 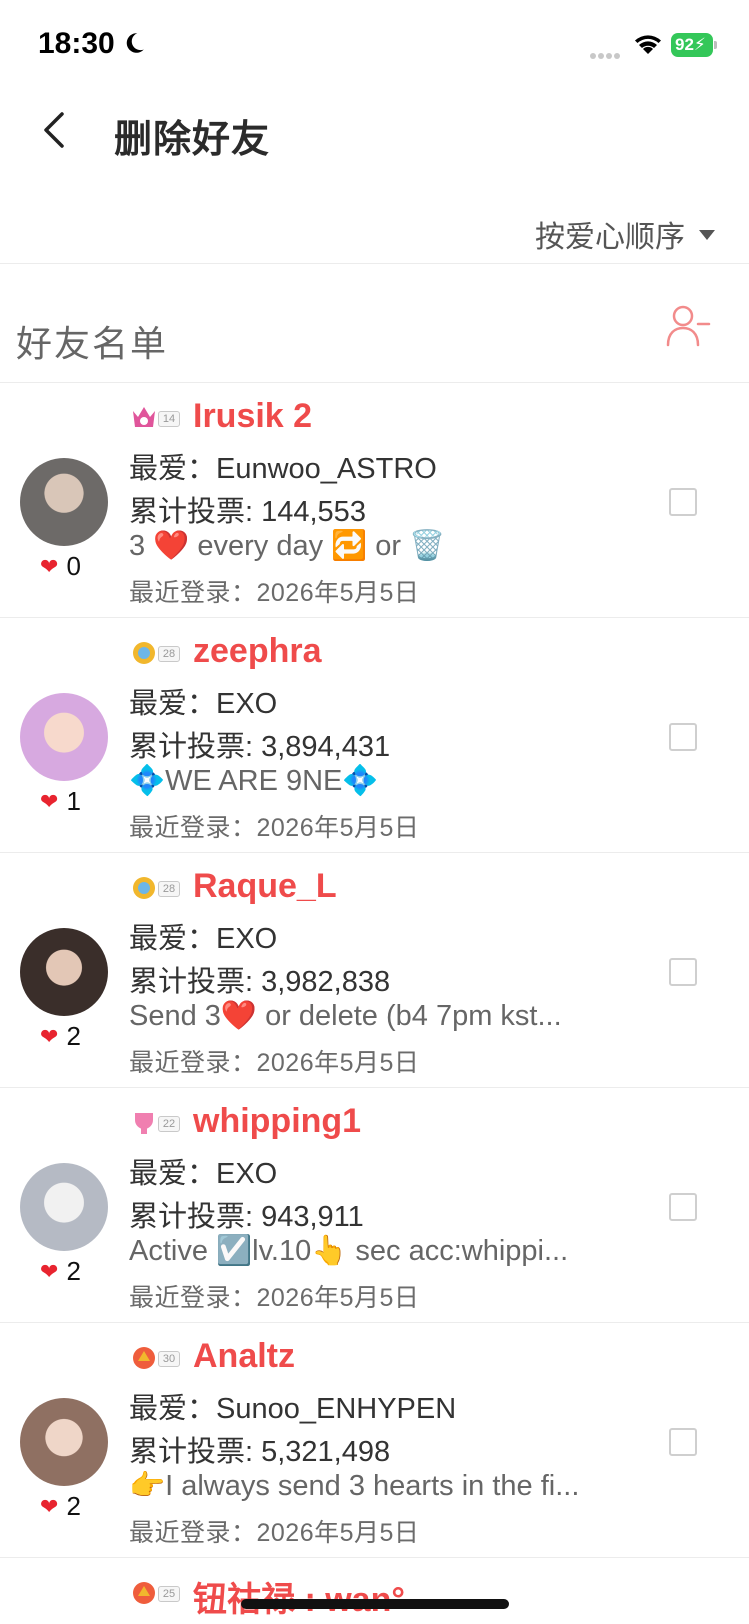 What do you see at coordinates (610, 237) in the screenshot?
I see `sort-label: 按爱心顺序` at bounding box center [610, 237].